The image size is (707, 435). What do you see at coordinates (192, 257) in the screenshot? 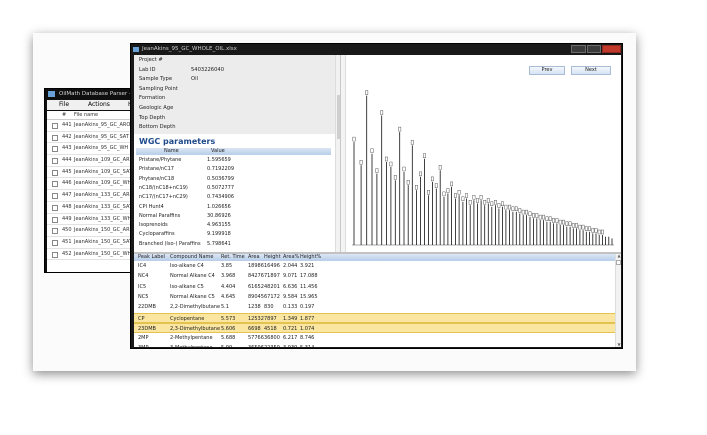
I see `col-compound-name: Compound Name` at bounding box center [192, 257].